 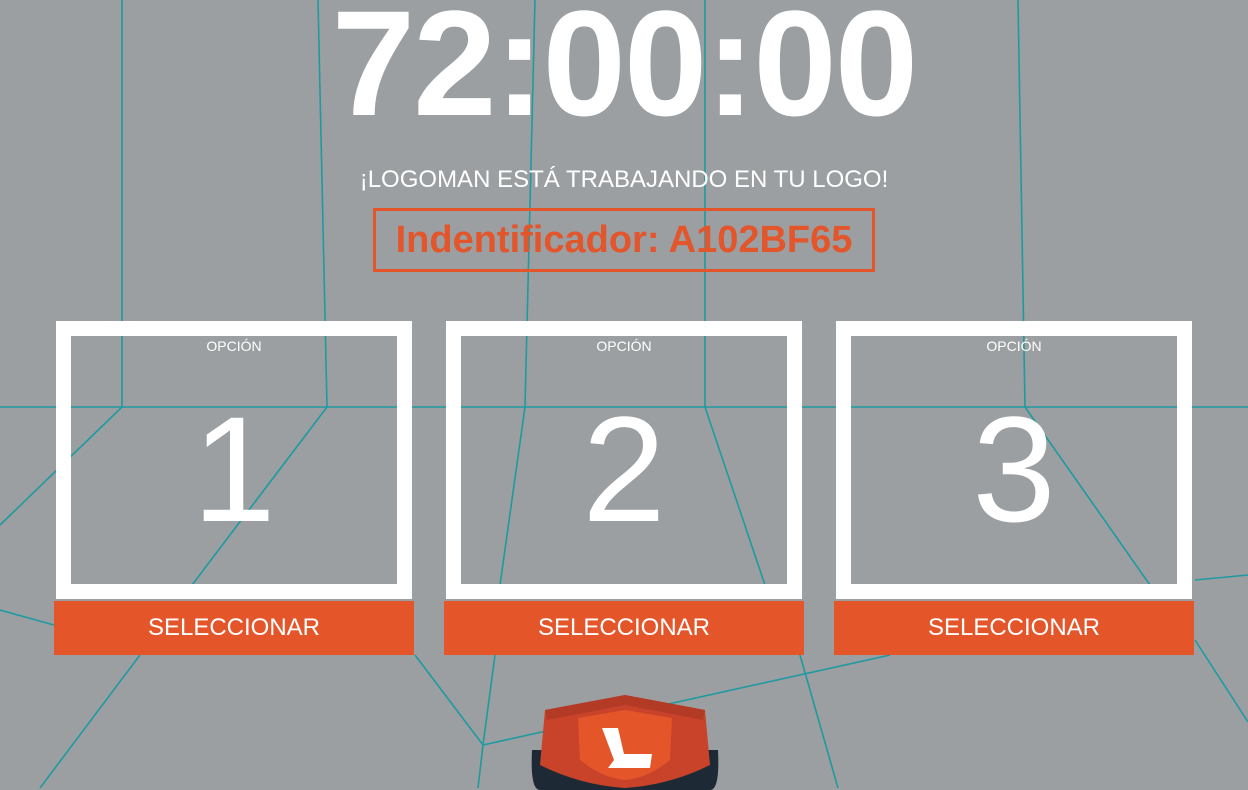 I want to click on order-identifier: Indentificador: A102BF65, so click(x=624, y=240).